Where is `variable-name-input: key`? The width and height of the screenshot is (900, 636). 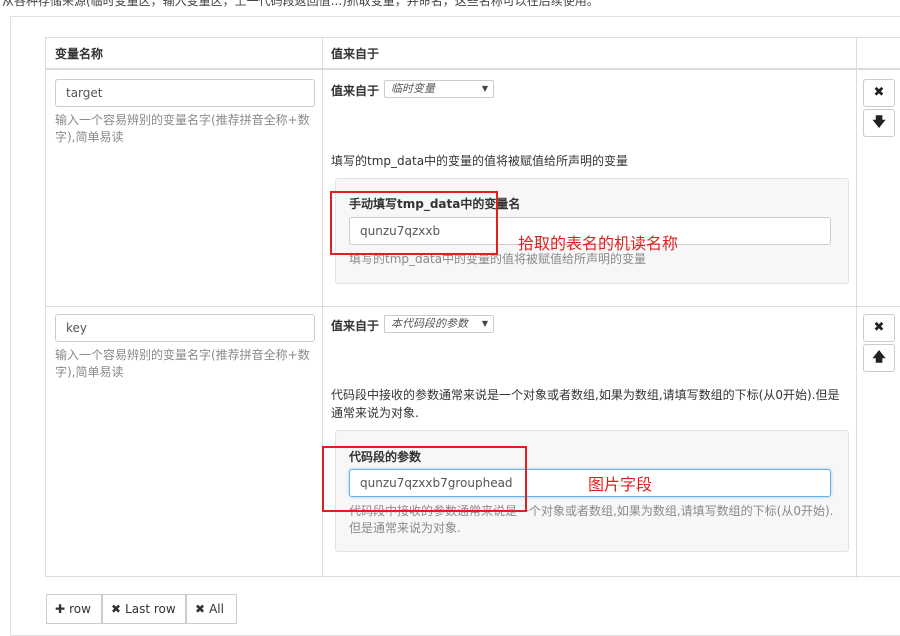
variable-name-input: key is located at coordinates (185, 328).